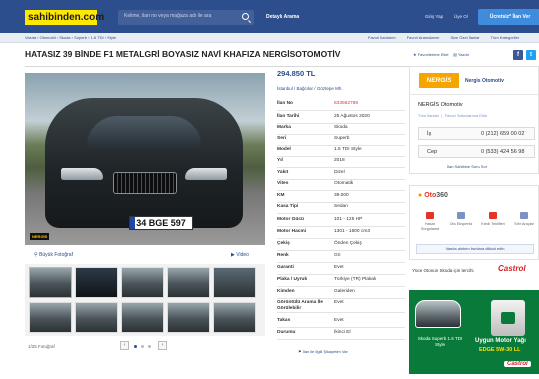 This screenshot has height=379, width=539. Describe the element at coordinates (512, 268) in the screenshot. I see `castrol-logo: Castrol` at that location.